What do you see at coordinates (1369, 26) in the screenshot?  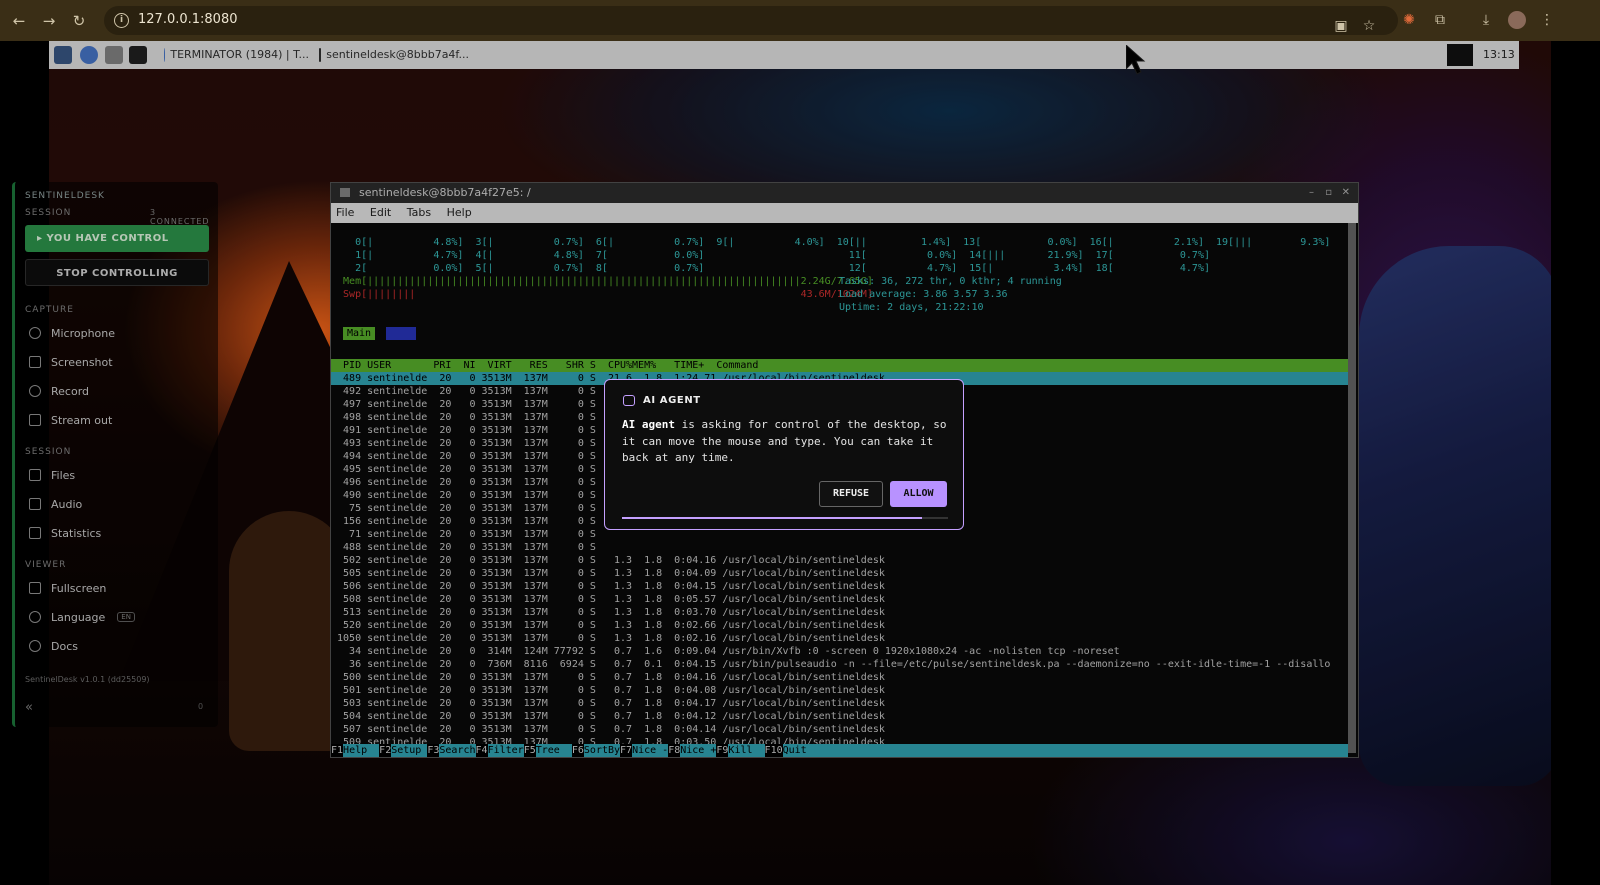 I see `star-icon: ☆` at bounding box center [1369, 26].